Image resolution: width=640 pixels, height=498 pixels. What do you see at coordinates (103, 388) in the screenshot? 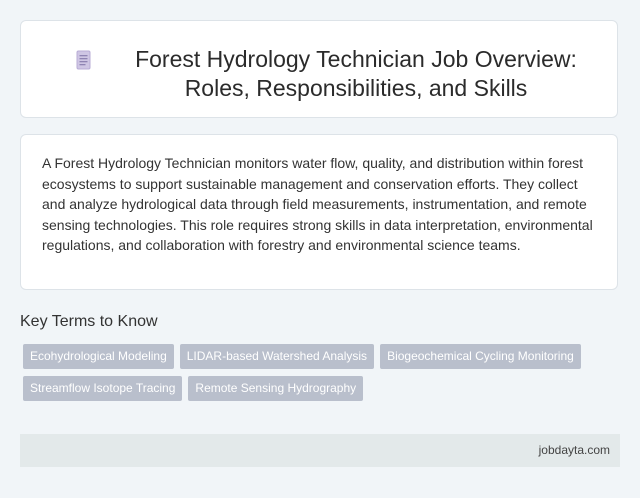
I see `key-term-tag: Streamflow Isotope Tracing` at bounding box center [103, 388].